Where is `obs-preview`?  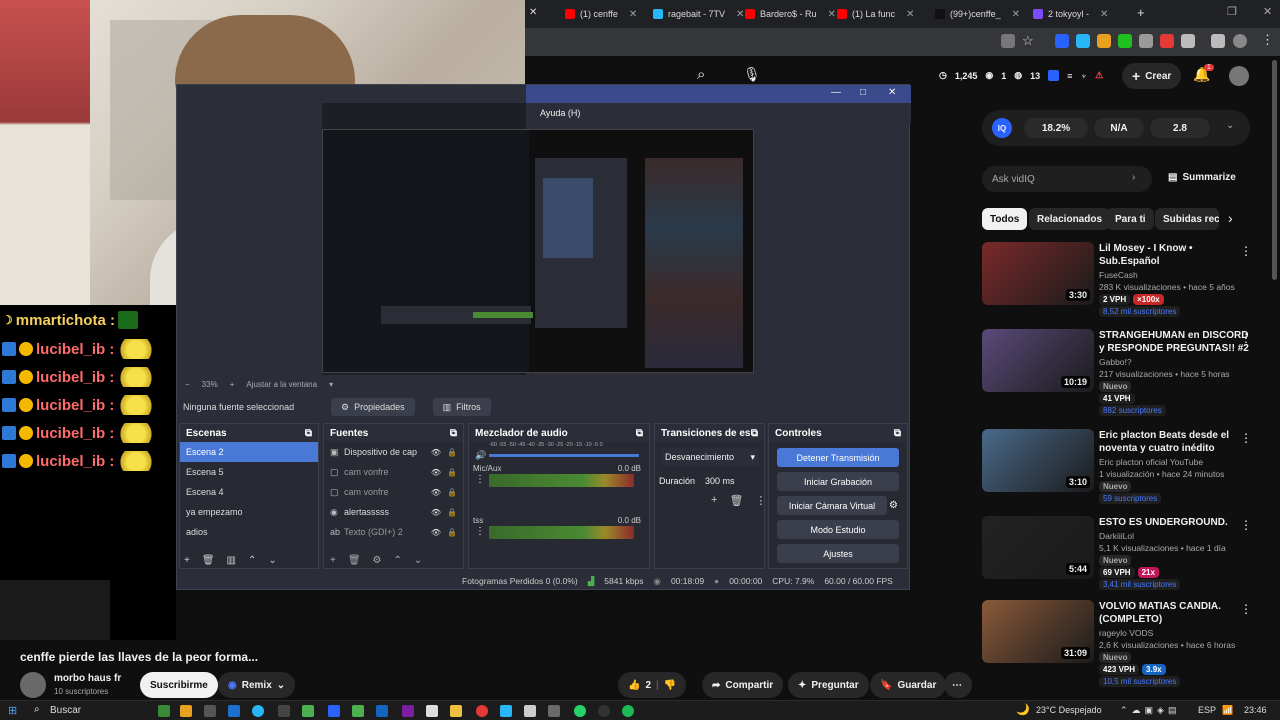 obs-preview is located at coordinates (538, 251).